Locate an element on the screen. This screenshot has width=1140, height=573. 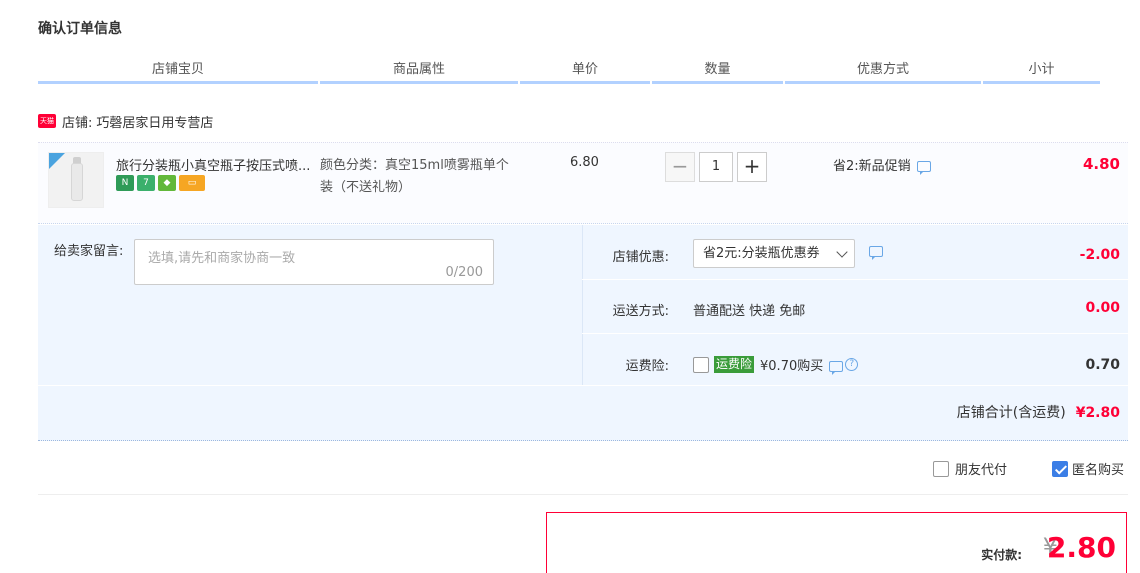
product-thumbnail is located at coordinates (76, 180).